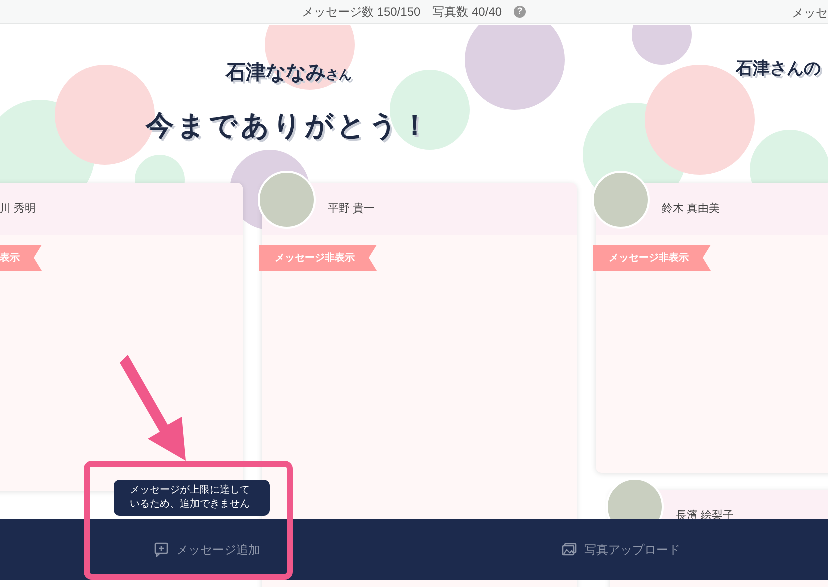 The image size is (828, 587). Describe the element at coordinates (361, 12) in the screenshot. I see `message-count: メッセージ数 150/150` at that location.